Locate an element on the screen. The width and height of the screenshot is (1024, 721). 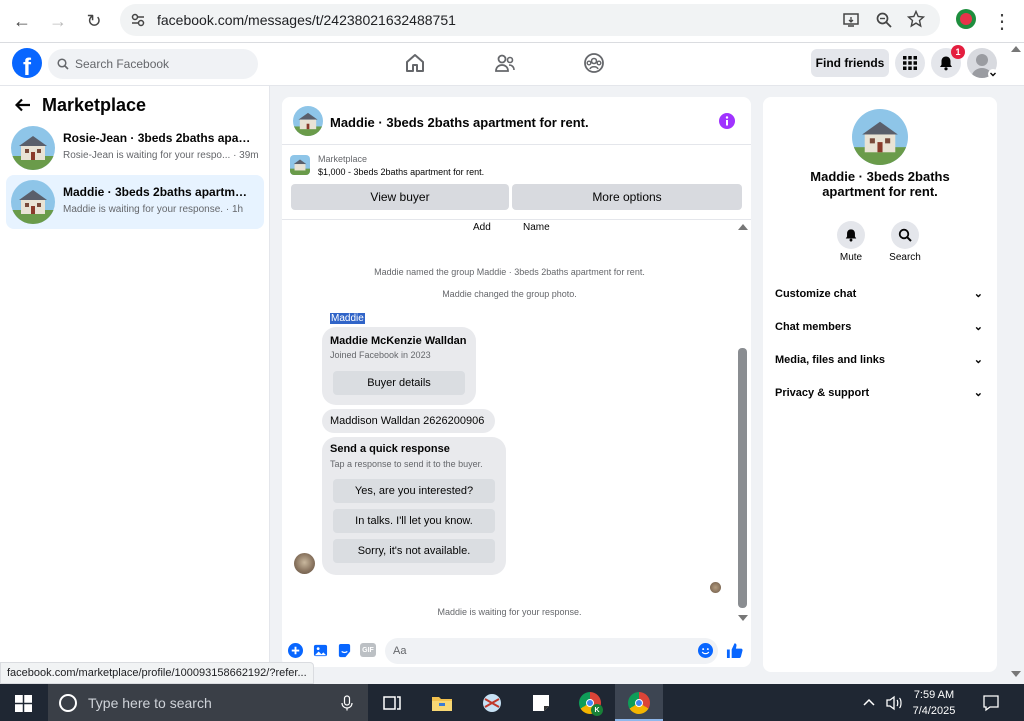
chrome-active-window is located at coordinates (639, 702).